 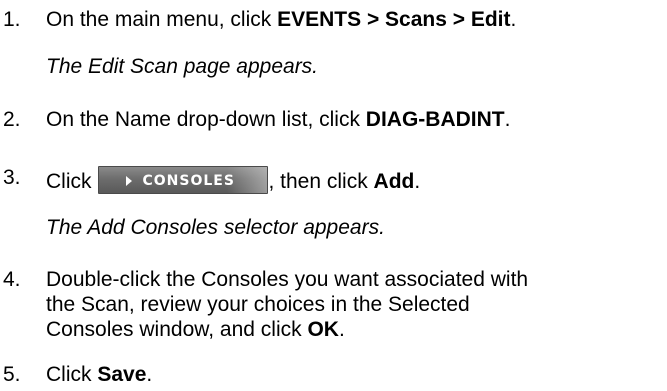 What do you see at coordinates (417, 181) in the screenshot?
I see `step-3-period: .` at bounding box center [417, 181].